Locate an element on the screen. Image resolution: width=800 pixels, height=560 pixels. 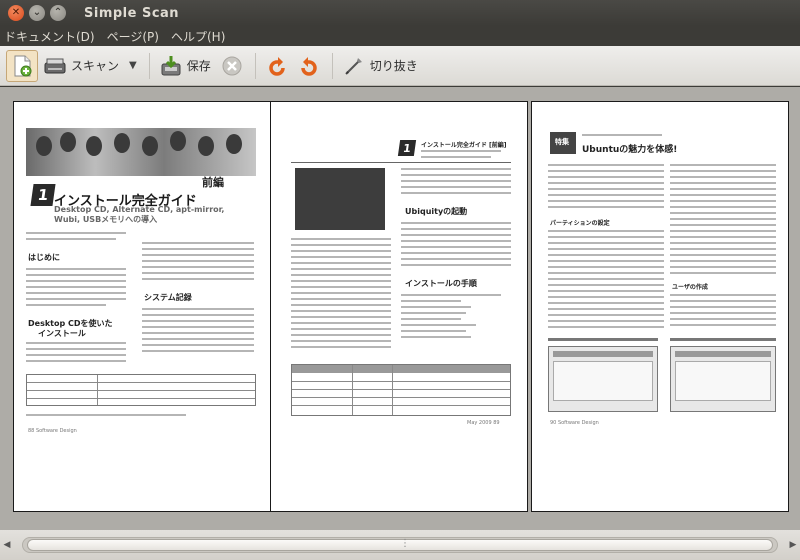
crop-icon is located at coordinates (354, 66).